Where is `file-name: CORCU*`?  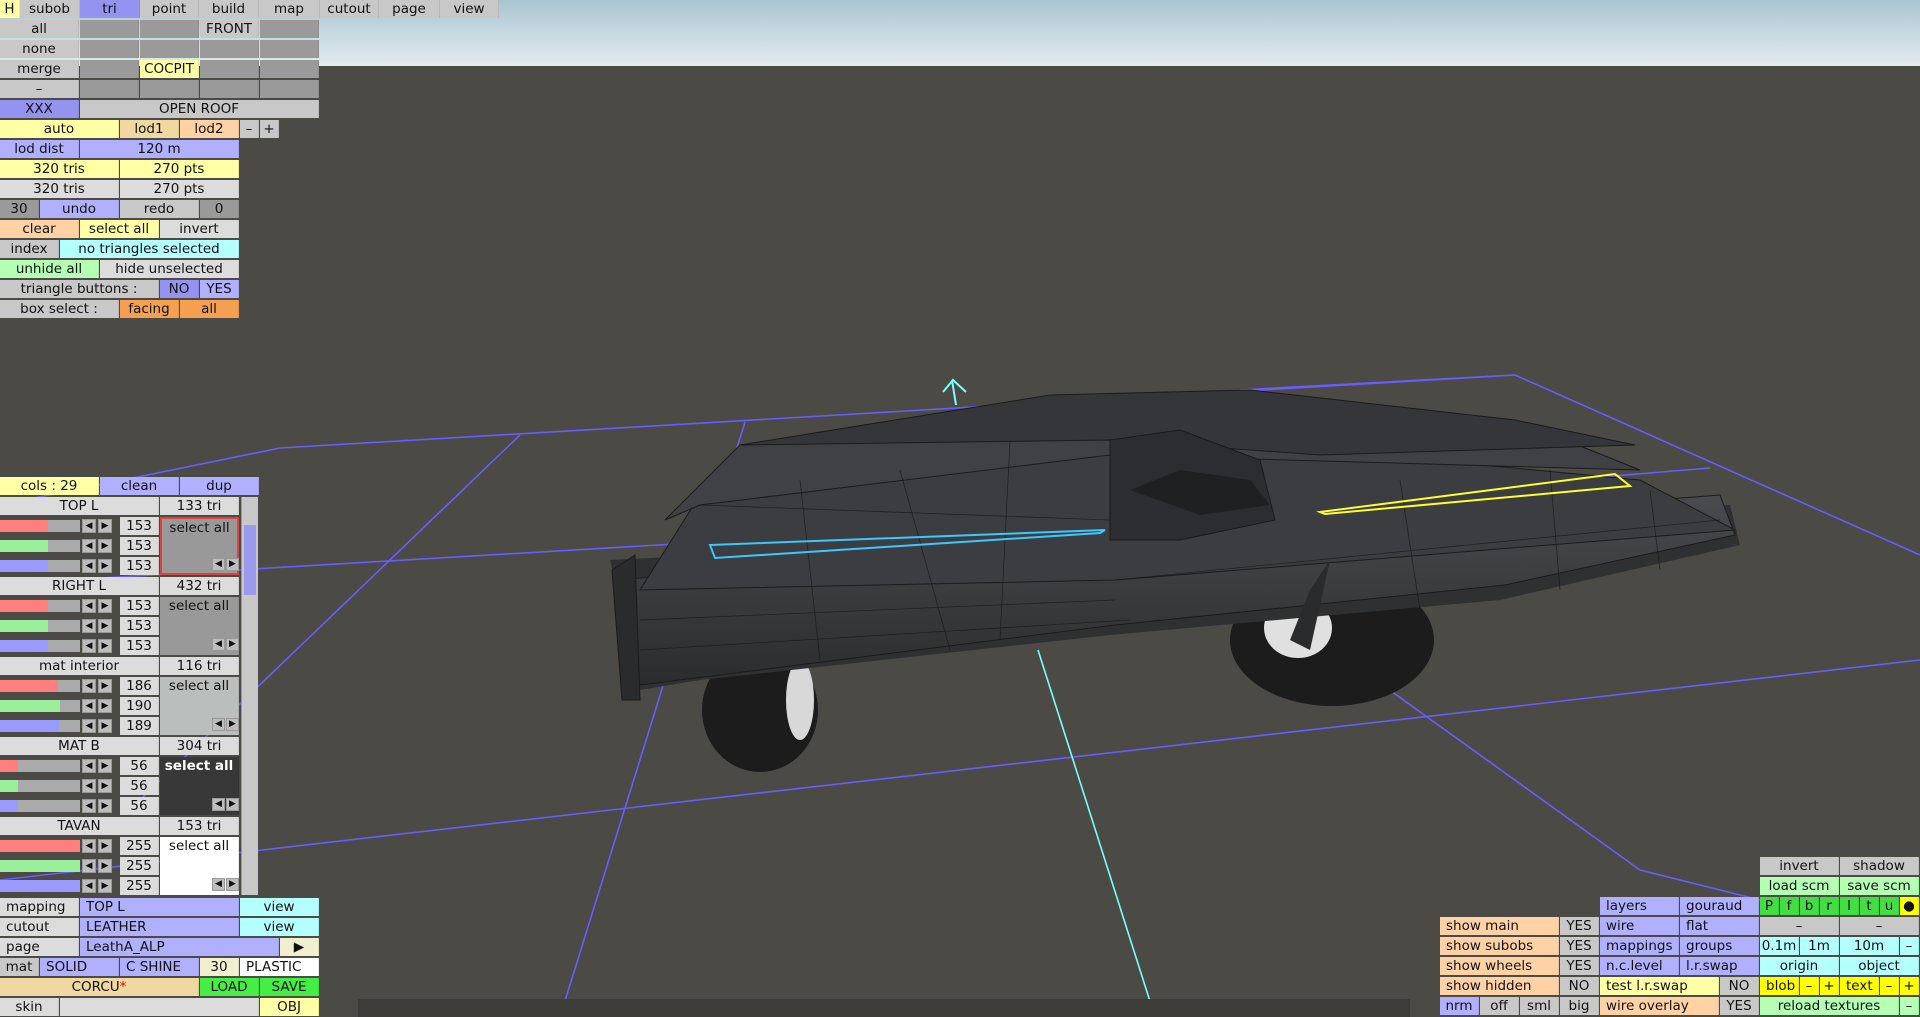 file-name: CORCU* is located at coordinates (99, 987).